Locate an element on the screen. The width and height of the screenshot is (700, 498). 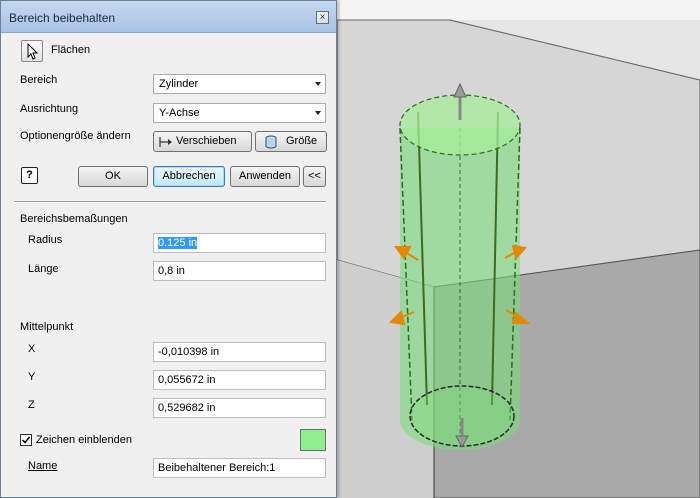
move-button-label: Verschieben is located at coordinates (206, 141).